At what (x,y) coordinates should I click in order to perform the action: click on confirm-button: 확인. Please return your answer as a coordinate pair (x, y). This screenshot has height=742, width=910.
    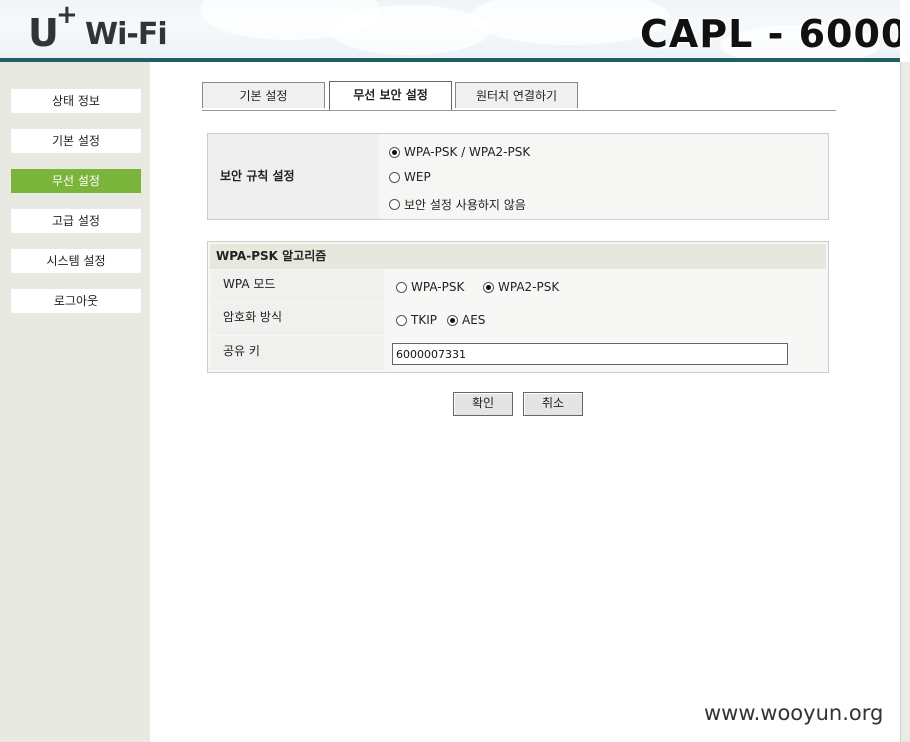
    Looking at the image, I should click on (483, 404).